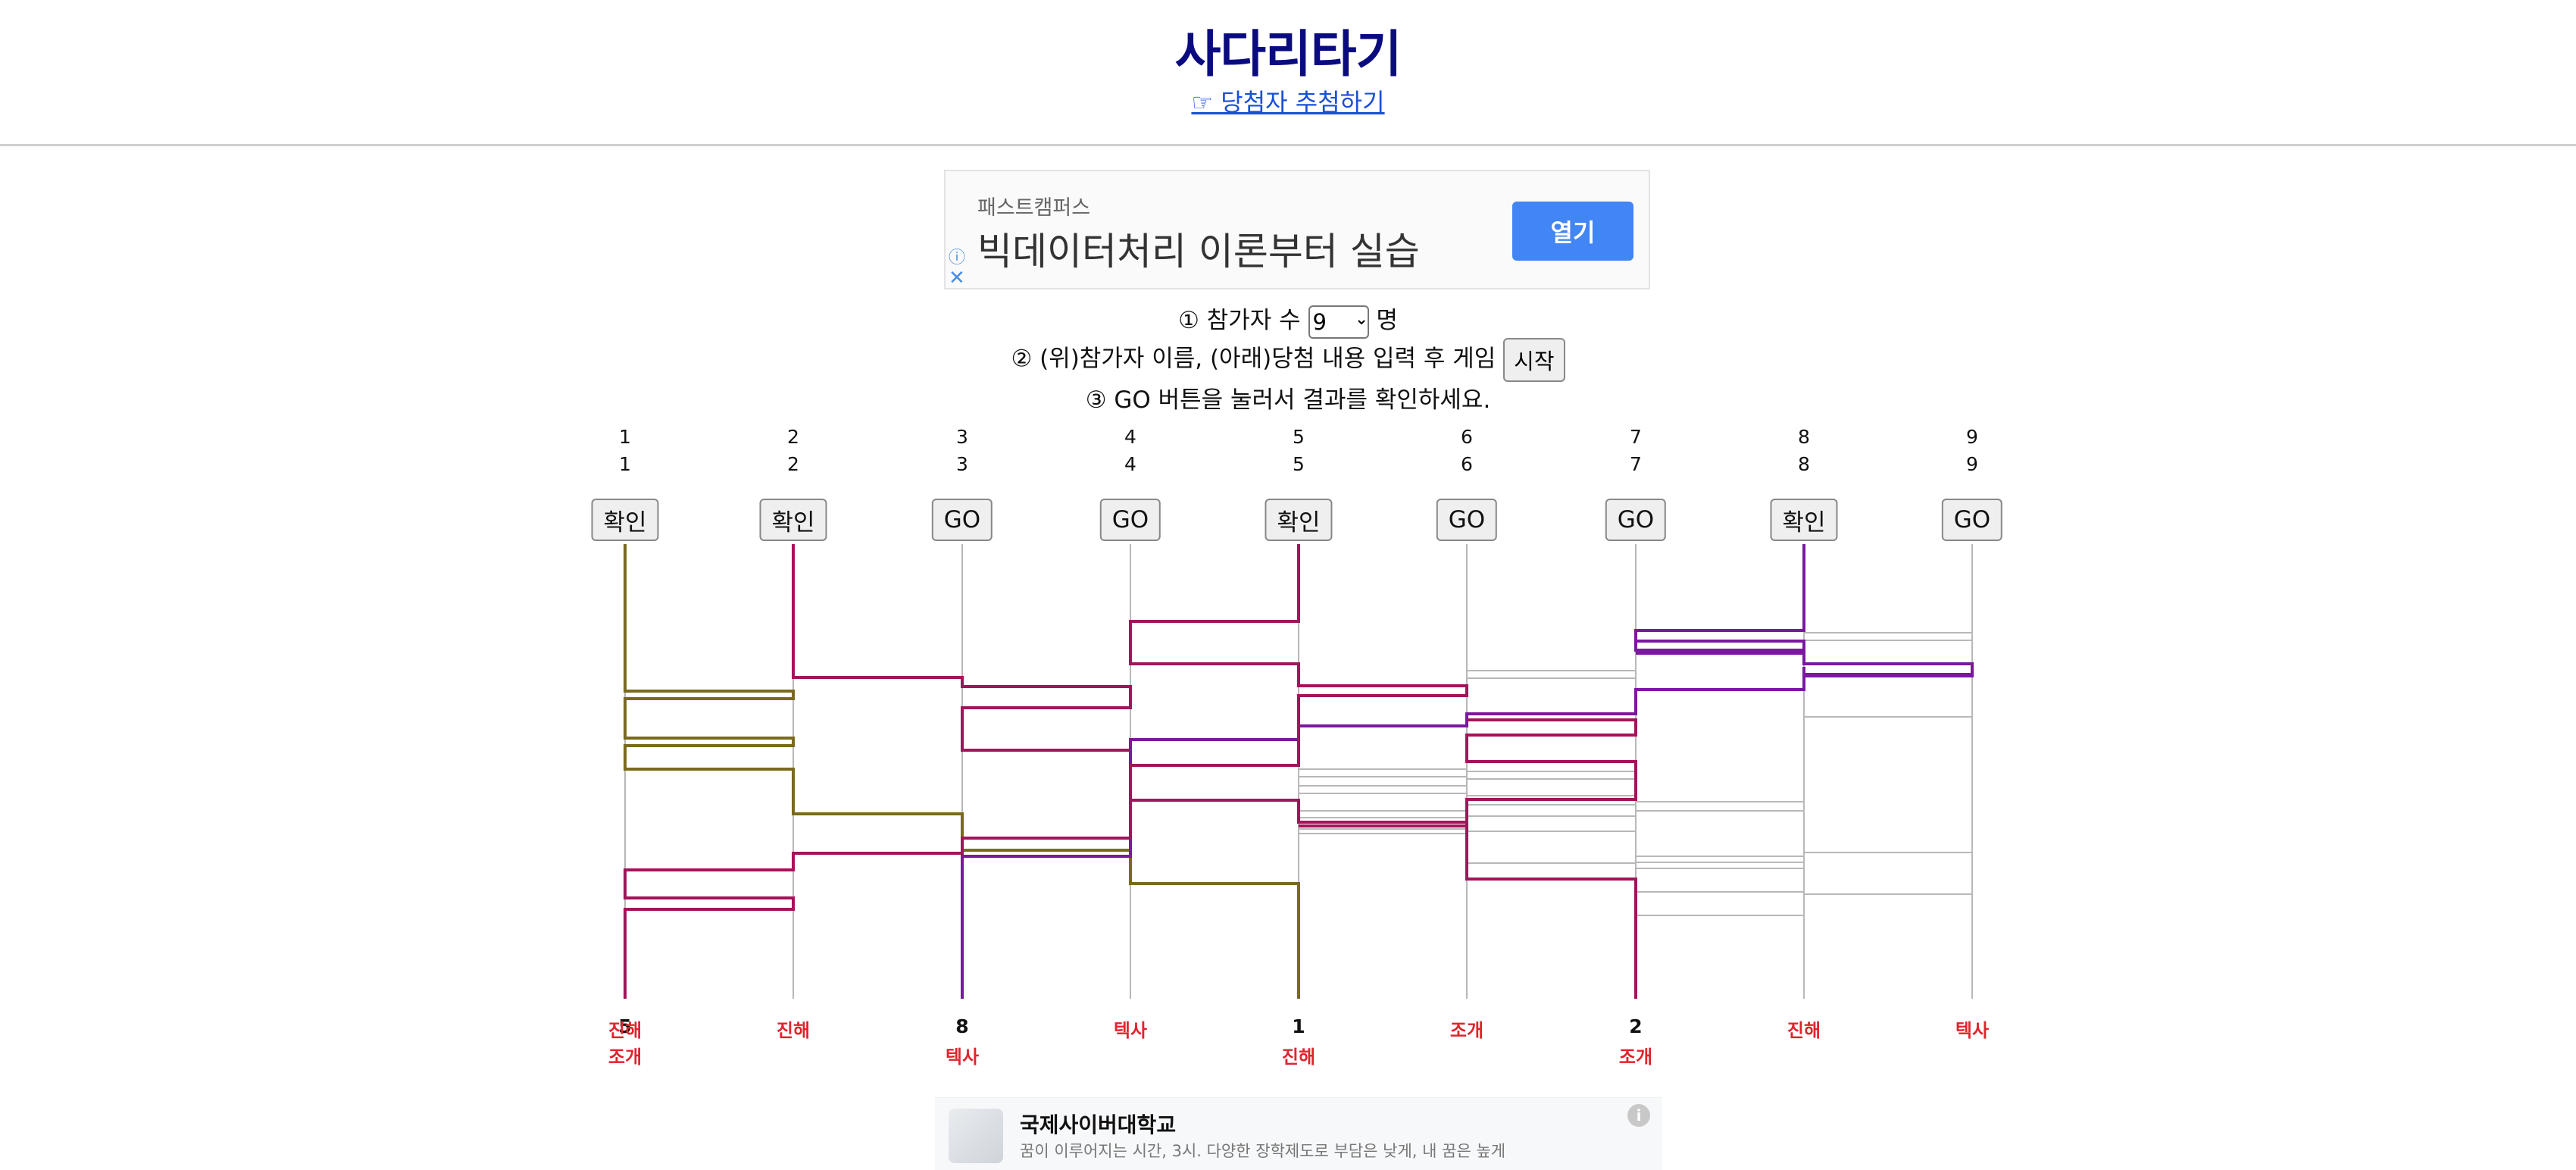 The height and width of the screenshot is (1170, 2576). What do you see at coordinates (1804, 464) in the screenshot?
I see `participant-label-8: 8` at bounding box center [1804, 464].